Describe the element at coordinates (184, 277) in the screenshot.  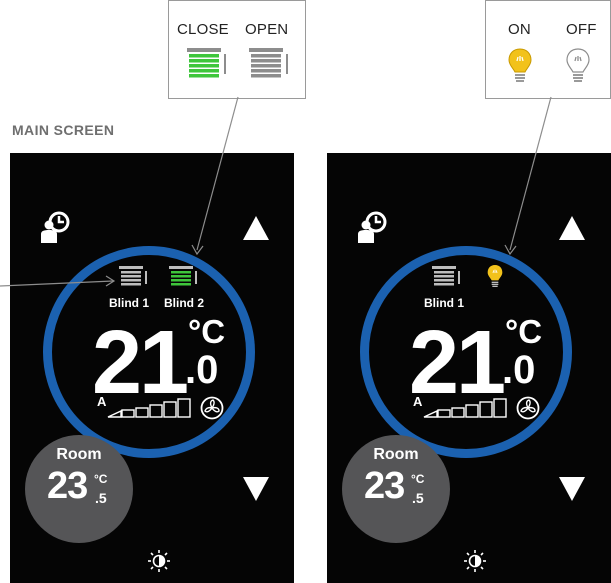
I see `blind-2-closed-icon` at that location.